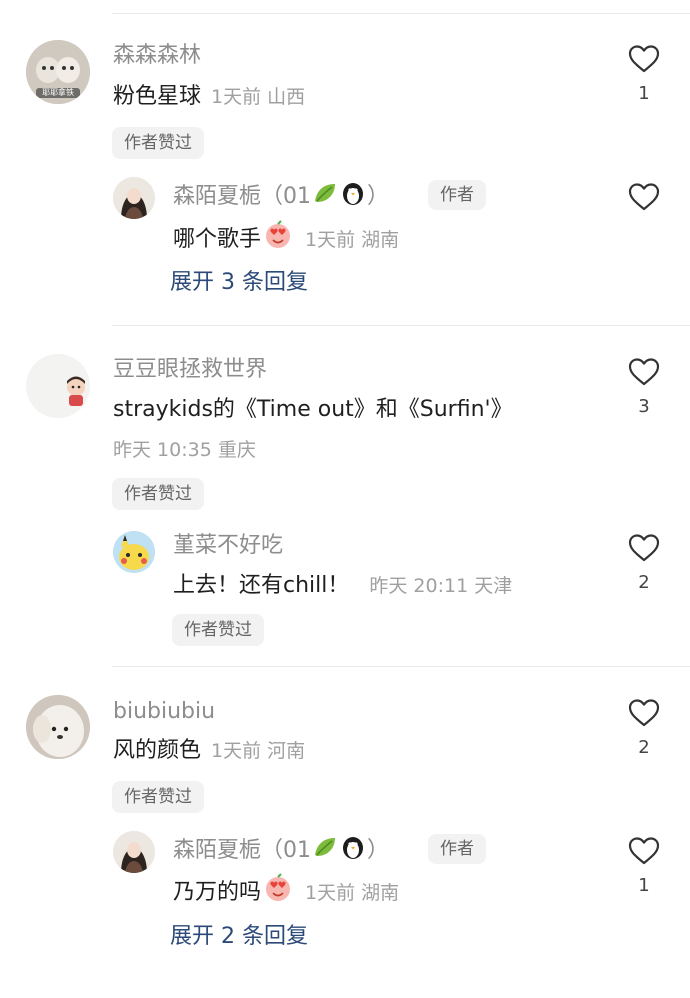  I want to click on comment-username: biubiubiu, so click(164, 712).